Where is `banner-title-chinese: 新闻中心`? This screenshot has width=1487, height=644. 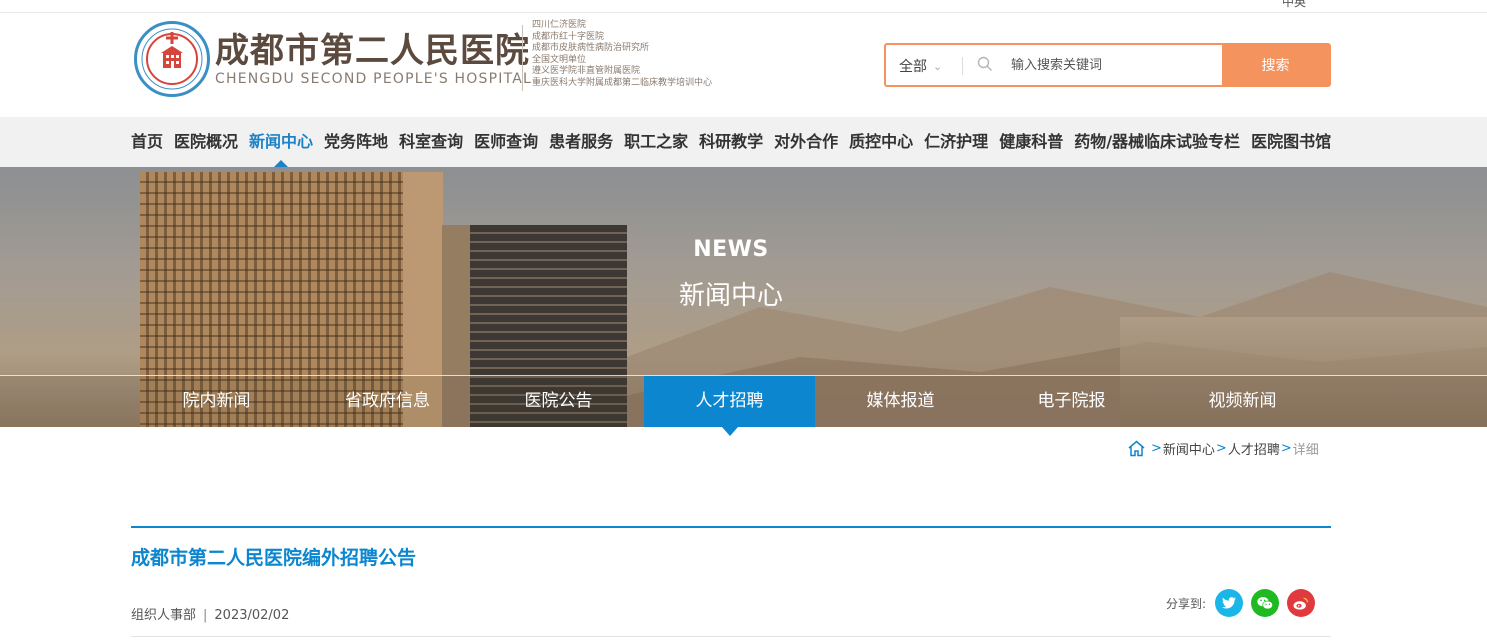 banner-title-chinese: 新闻中心 is located at coordinates (730, 296).